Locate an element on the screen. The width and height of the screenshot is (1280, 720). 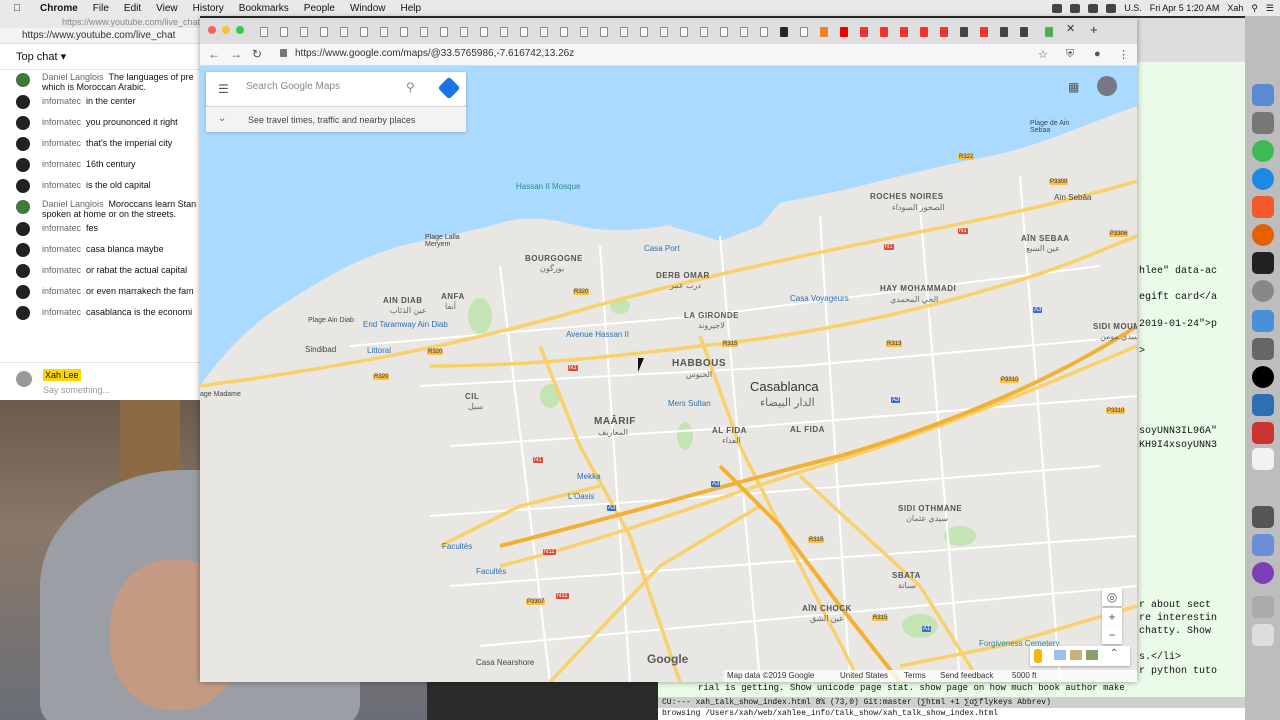
record-icon is located at coordinates (1057, 8).